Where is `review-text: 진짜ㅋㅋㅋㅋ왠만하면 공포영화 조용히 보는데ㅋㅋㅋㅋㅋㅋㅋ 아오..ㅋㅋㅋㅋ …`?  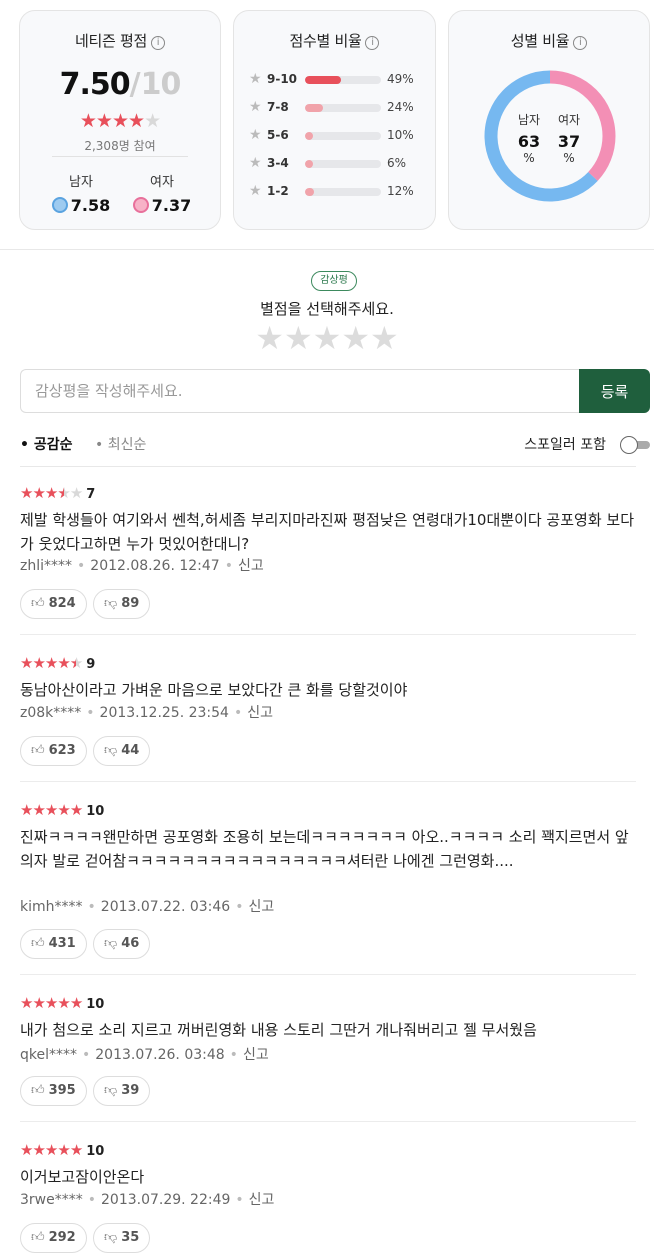 review-text: 진짜ㅋㅋㅋㅋ왠만하면 공포영화 조용히 보는데ㅋㅋㅋㅋㅋㅋㅋ 아오..ㅋㅋㅋㅋ … is located at coordinates (324, 849).